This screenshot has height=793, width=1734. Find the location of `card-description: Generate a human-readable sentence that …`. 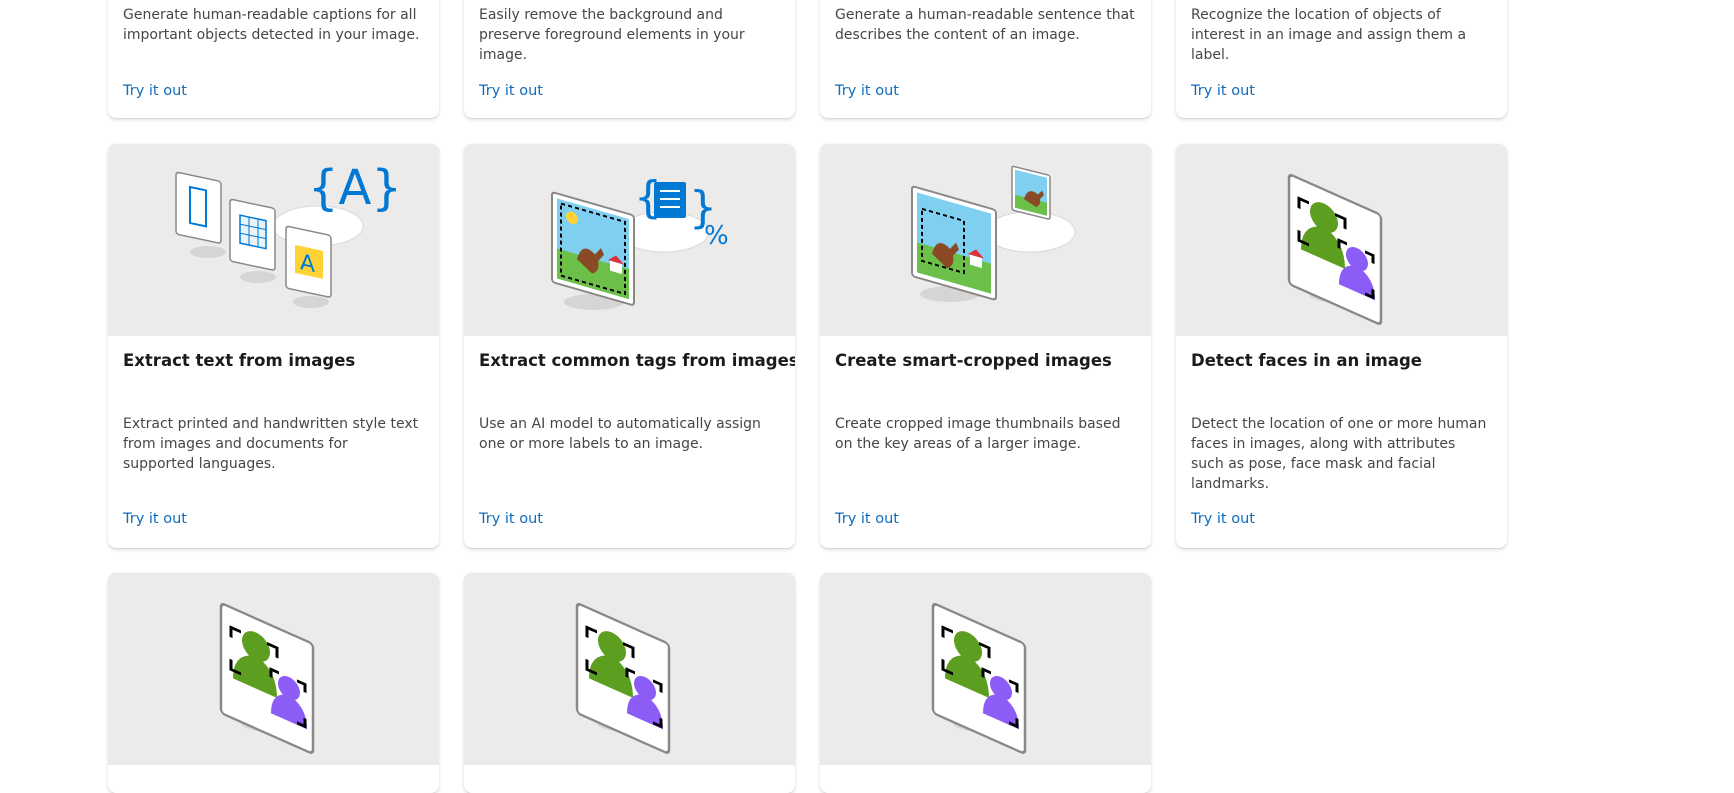

card-description: Generate a human-readable sentence that … is located at coordinates (985, 25).